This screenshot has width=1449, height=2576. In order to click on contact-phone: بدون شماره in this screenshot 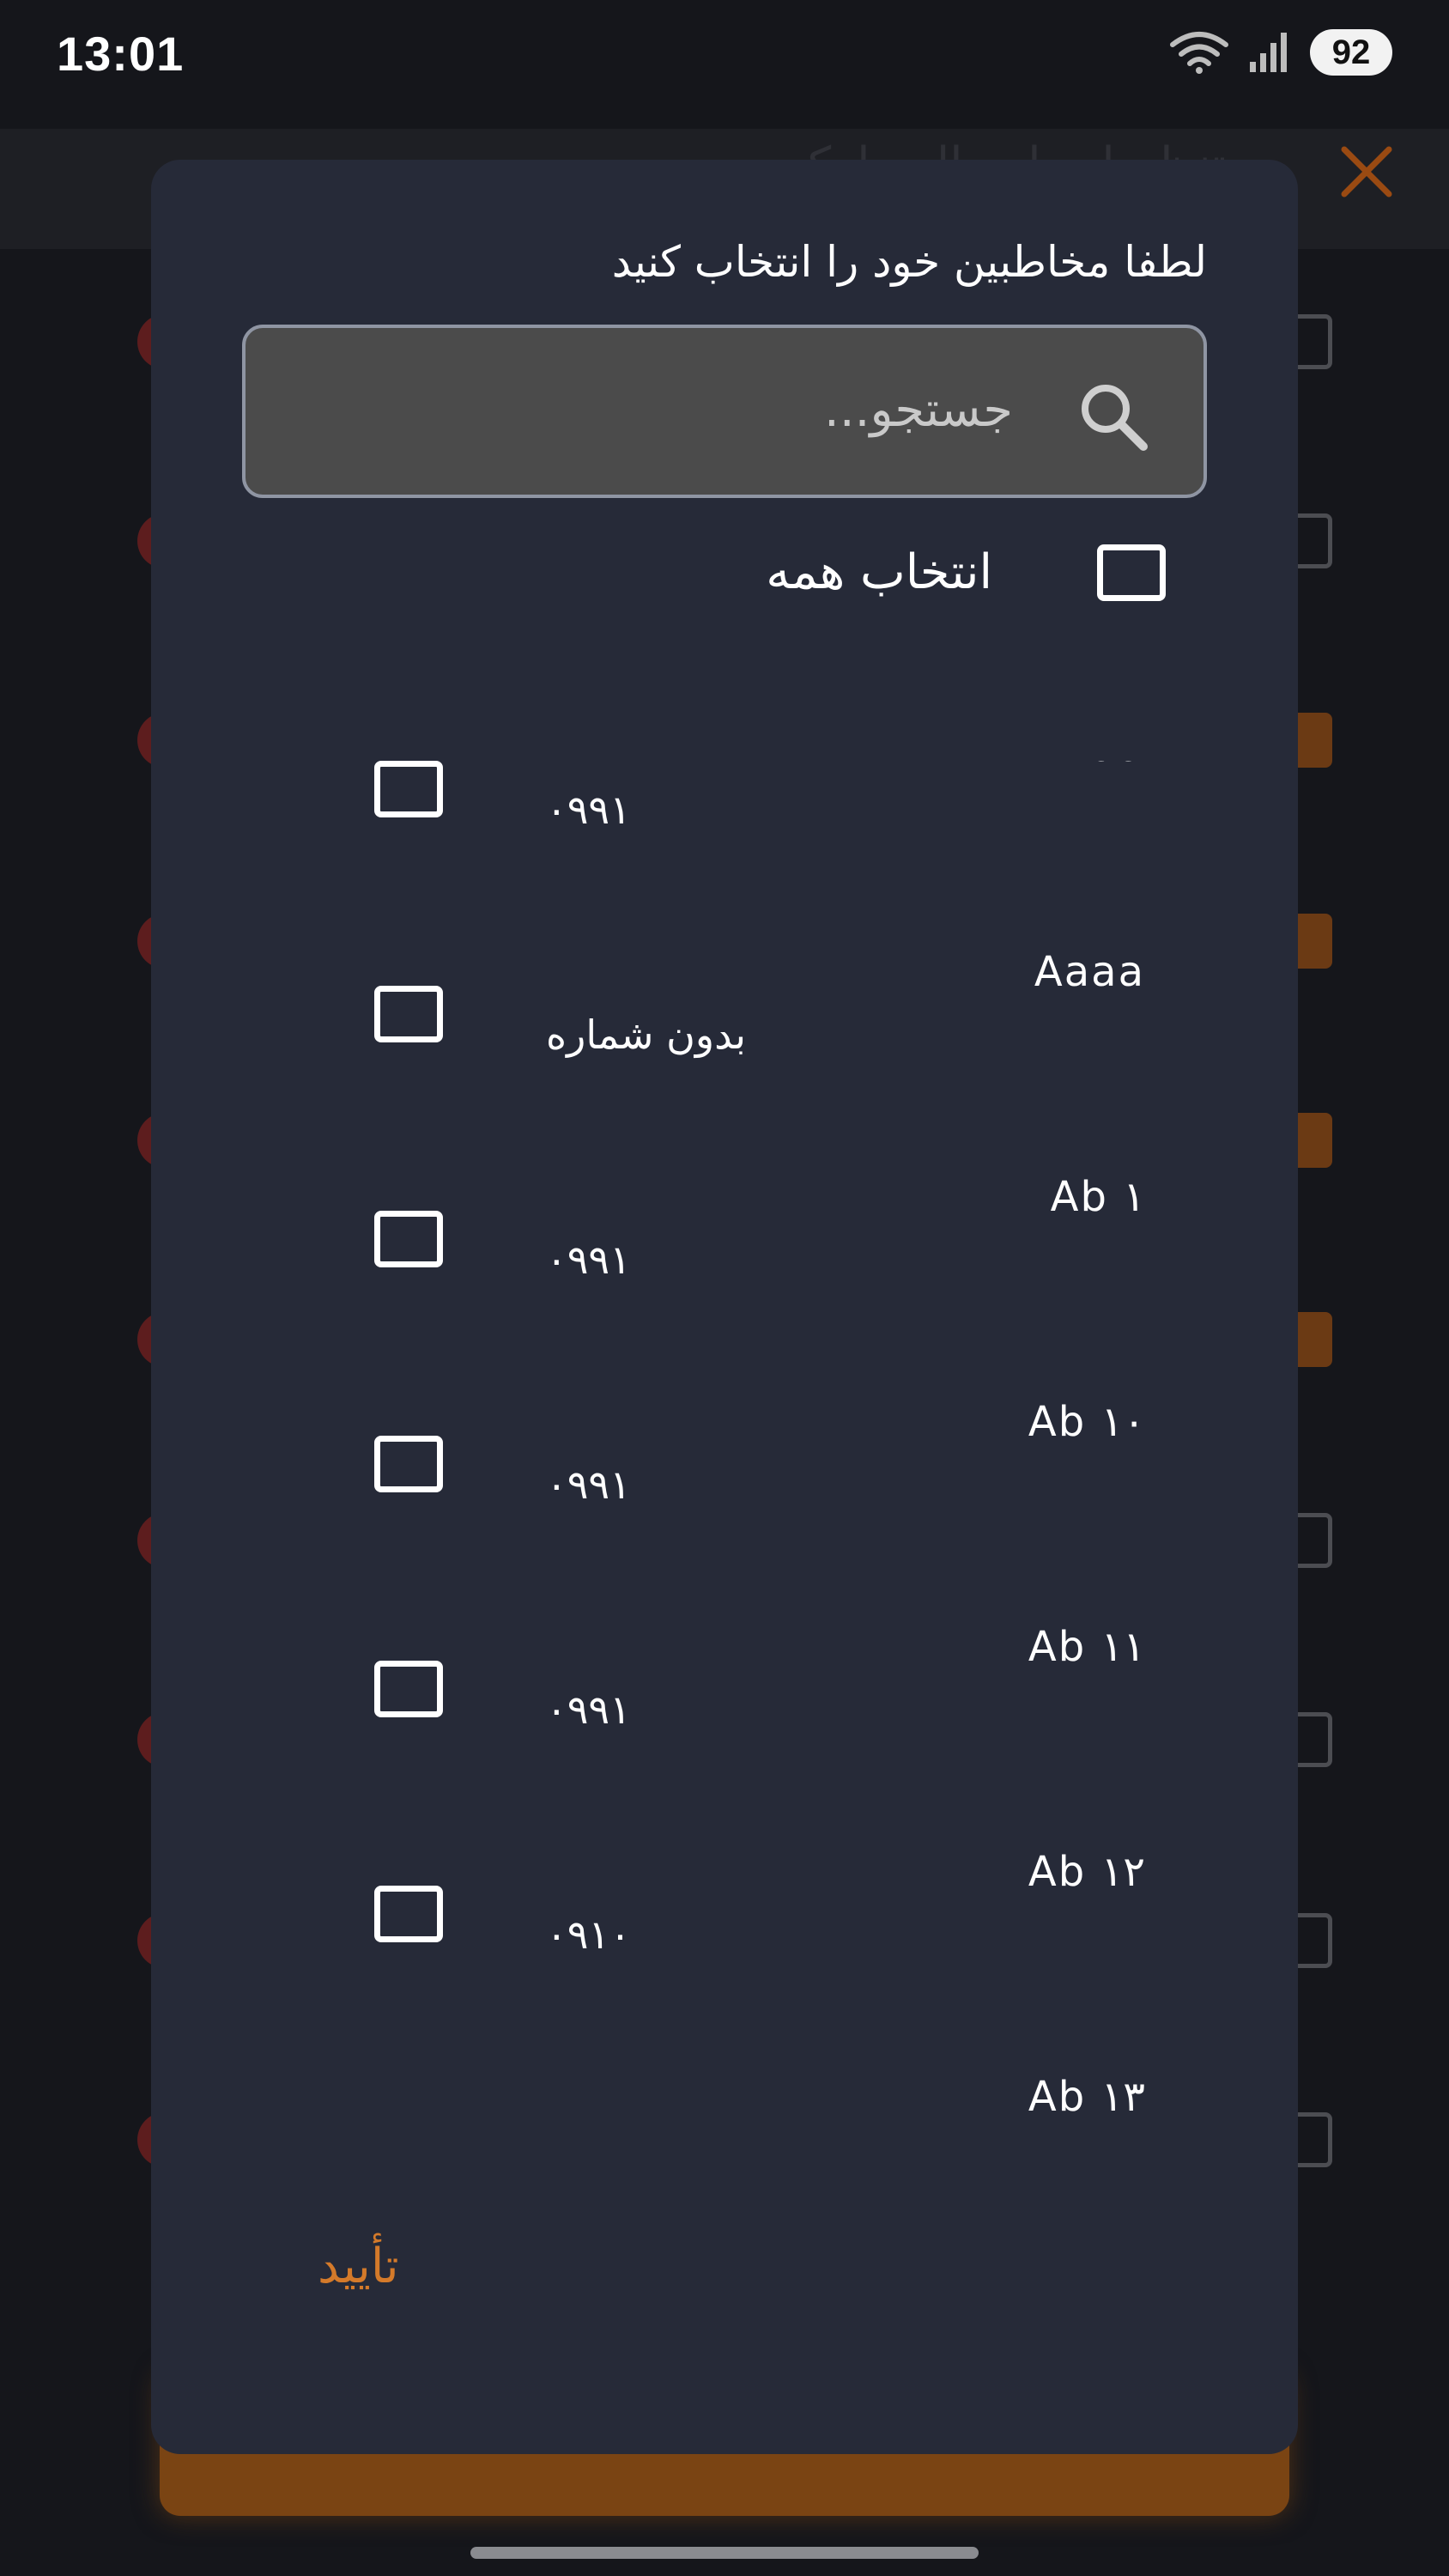, I will do `click(646, 1035)`.